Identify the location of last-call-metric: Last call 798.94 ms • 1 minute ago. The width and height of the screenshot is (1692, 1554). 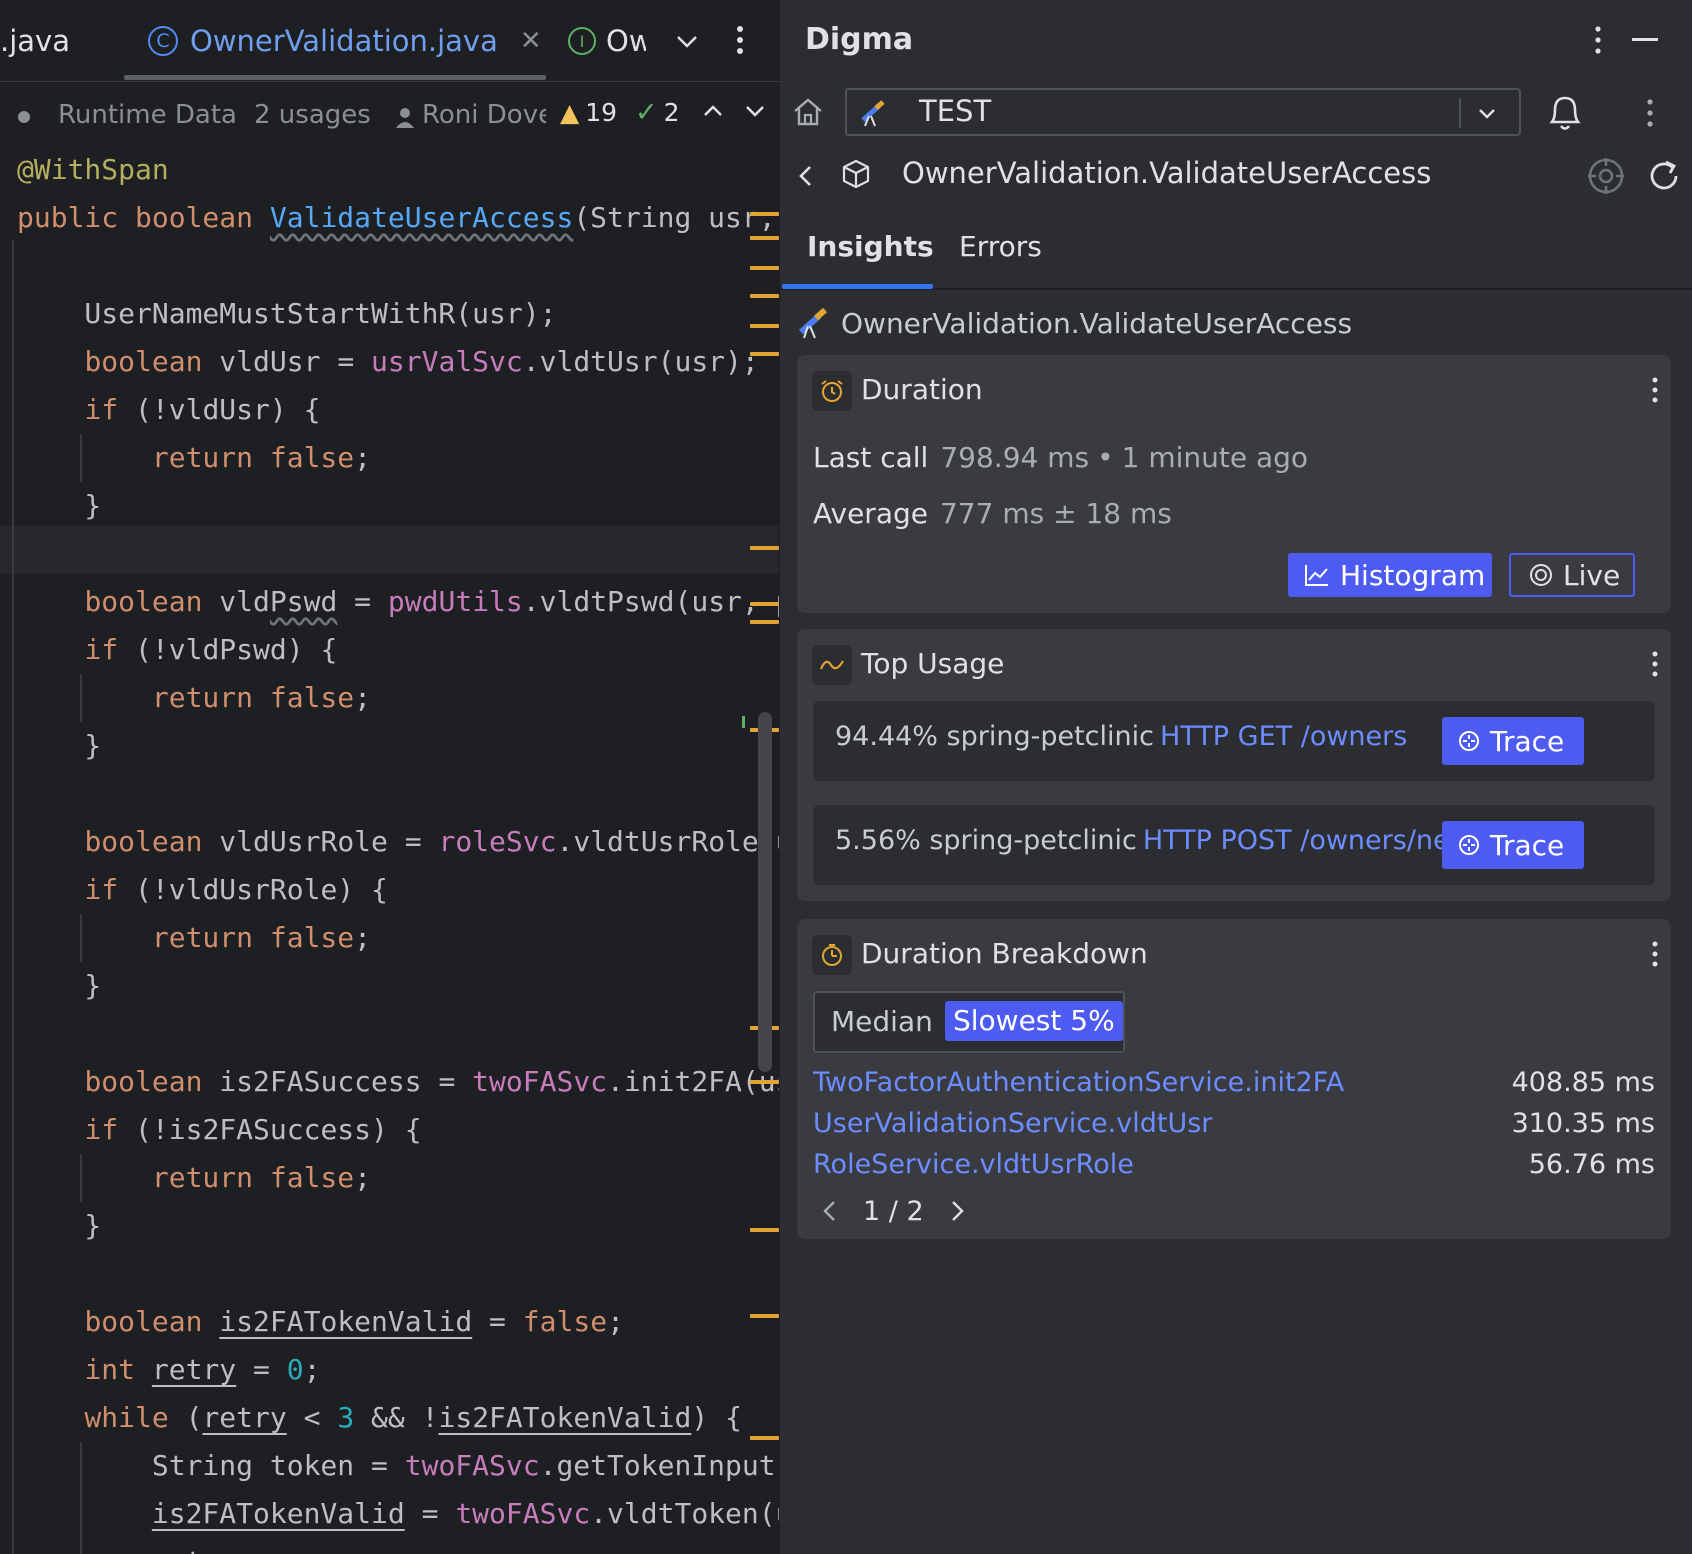
(1060, 457).